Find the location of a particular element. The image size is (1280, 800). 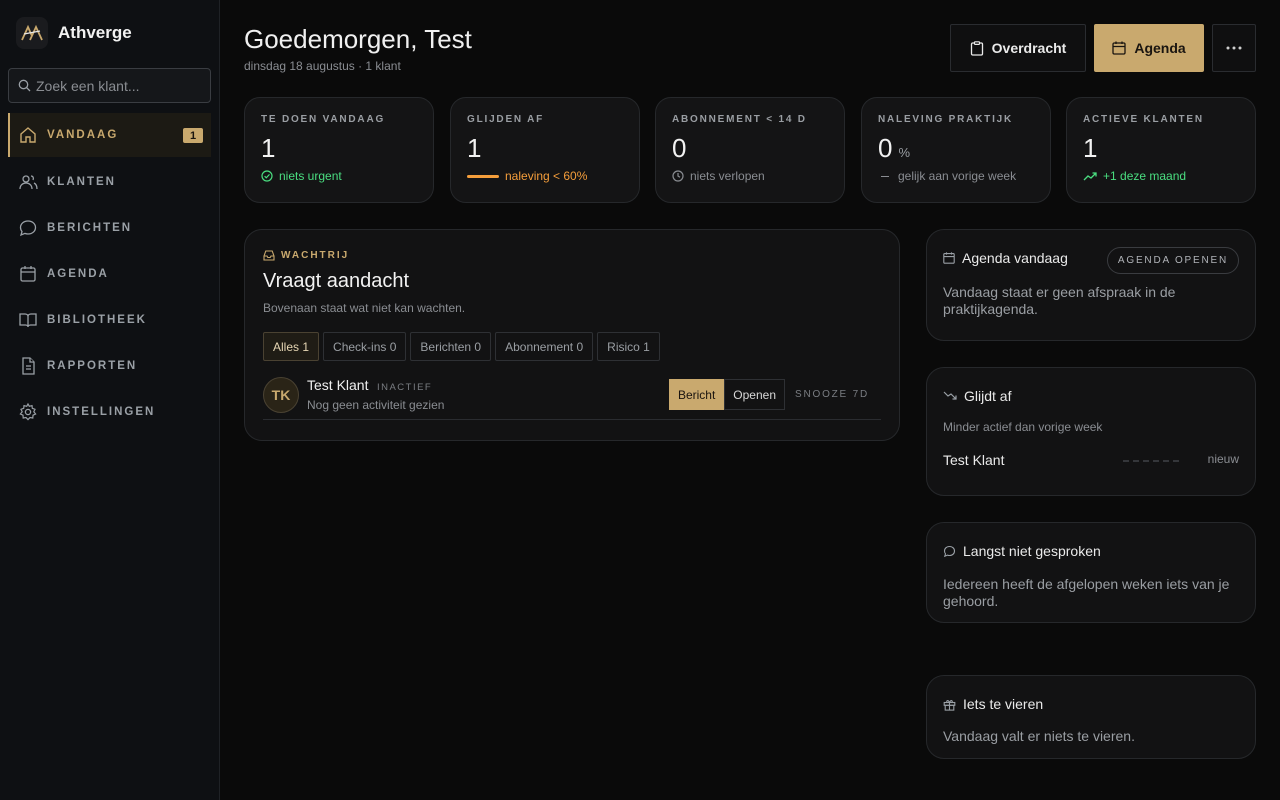

stat-foot: gelijk aan vorige week is located at coordinates (956, 176).